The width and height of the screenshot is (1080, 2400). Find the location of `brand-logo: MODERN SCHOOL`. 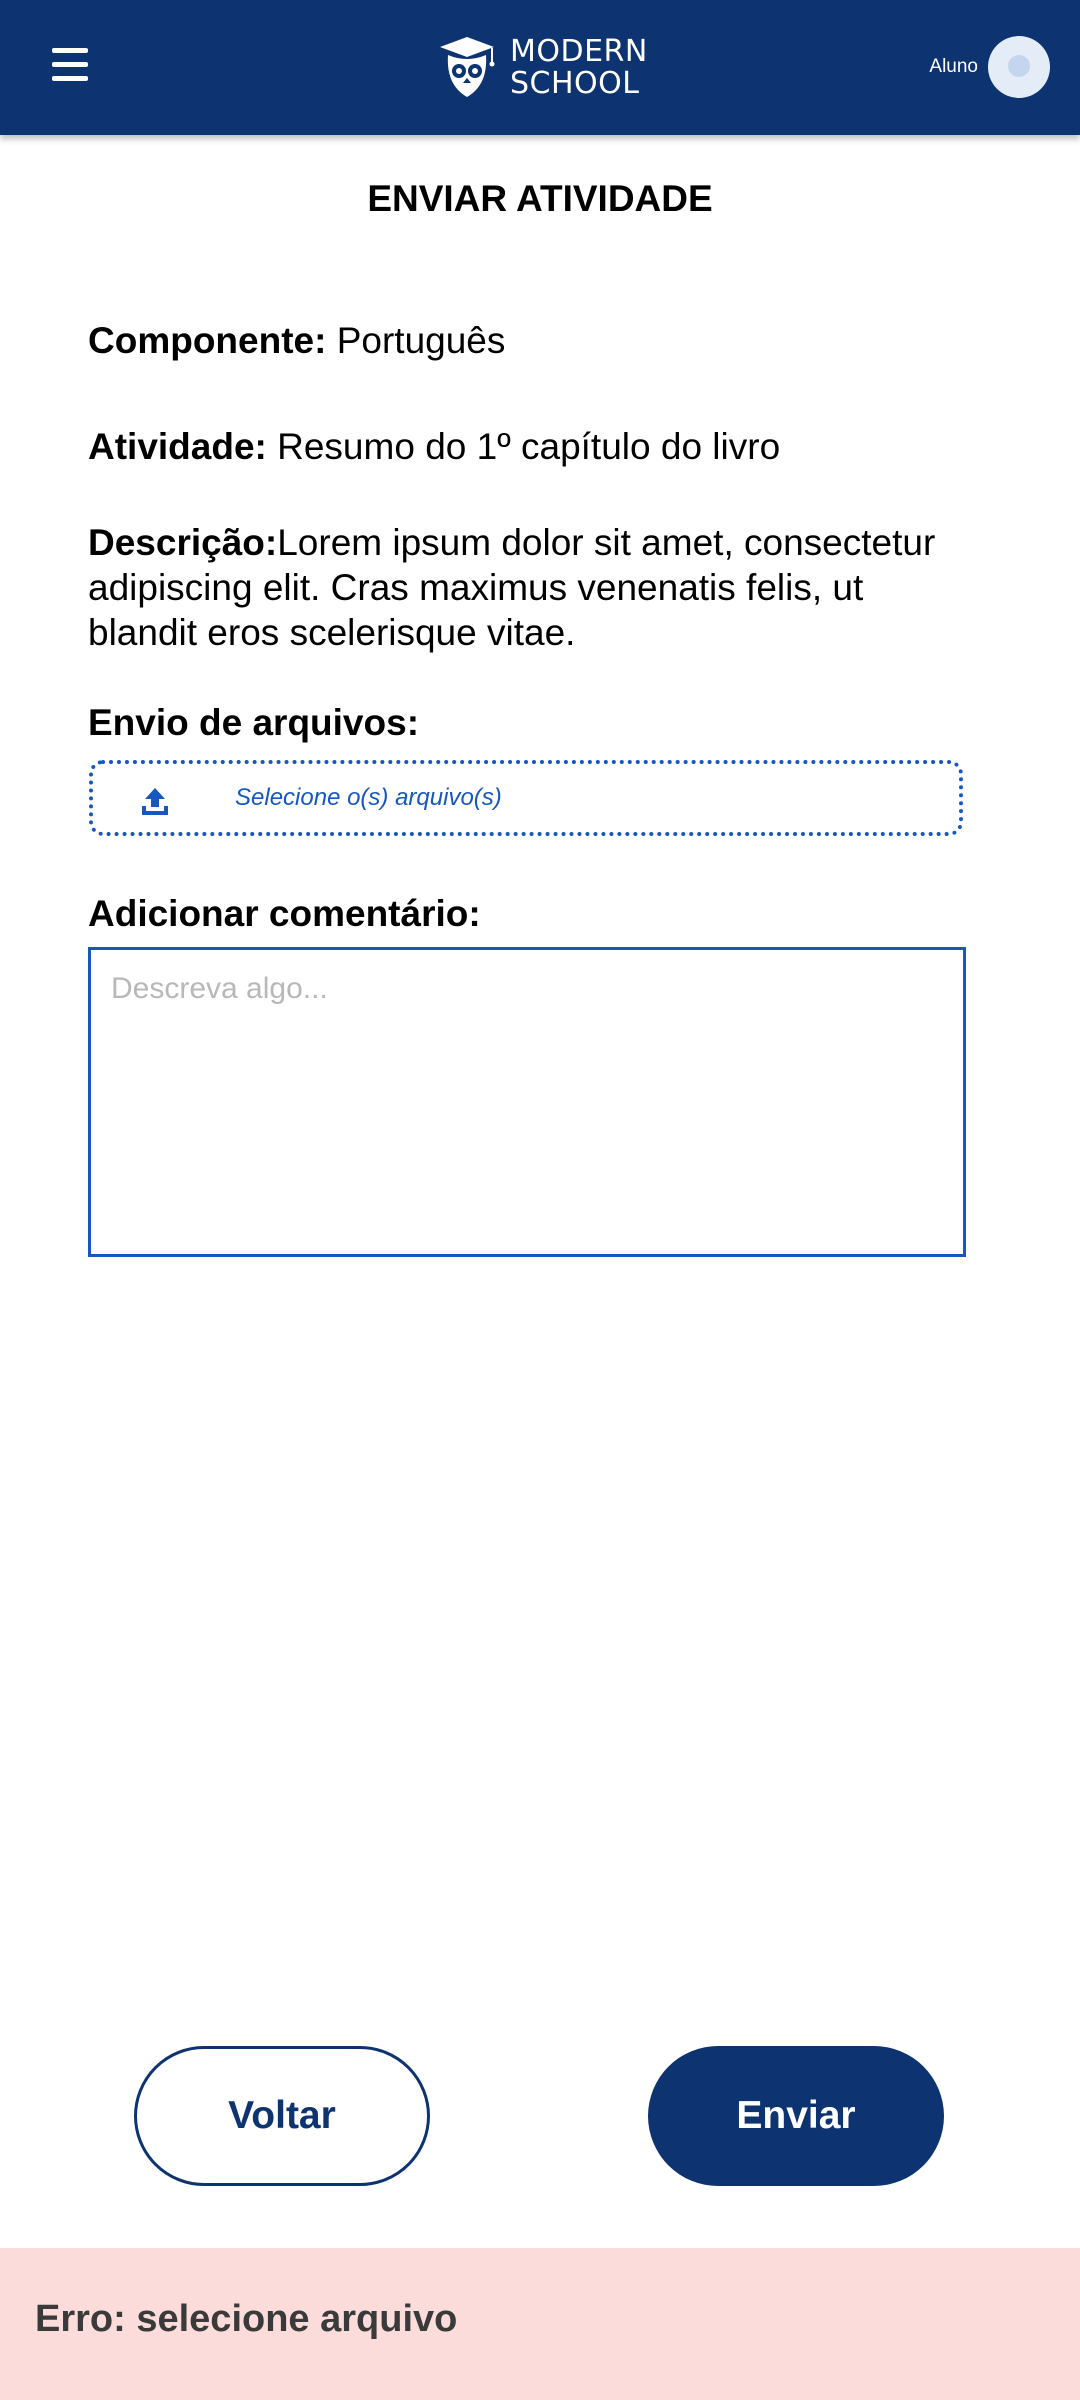

brand-logo: MODERN SCHOOL is located at coordinates (540, 68).